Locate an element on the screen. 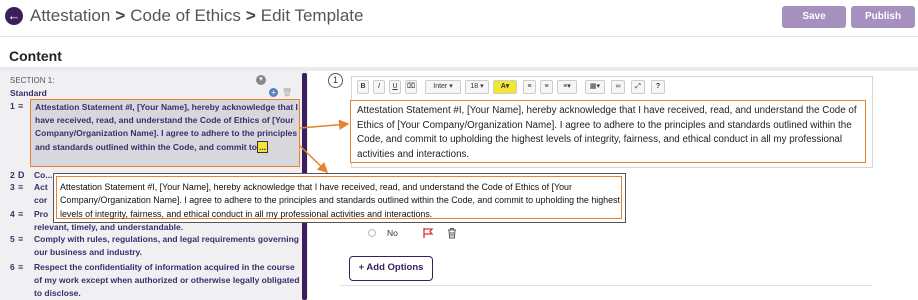  breadcrumb-item-edit-template: Edit Template is located at coordinates (312, 15).